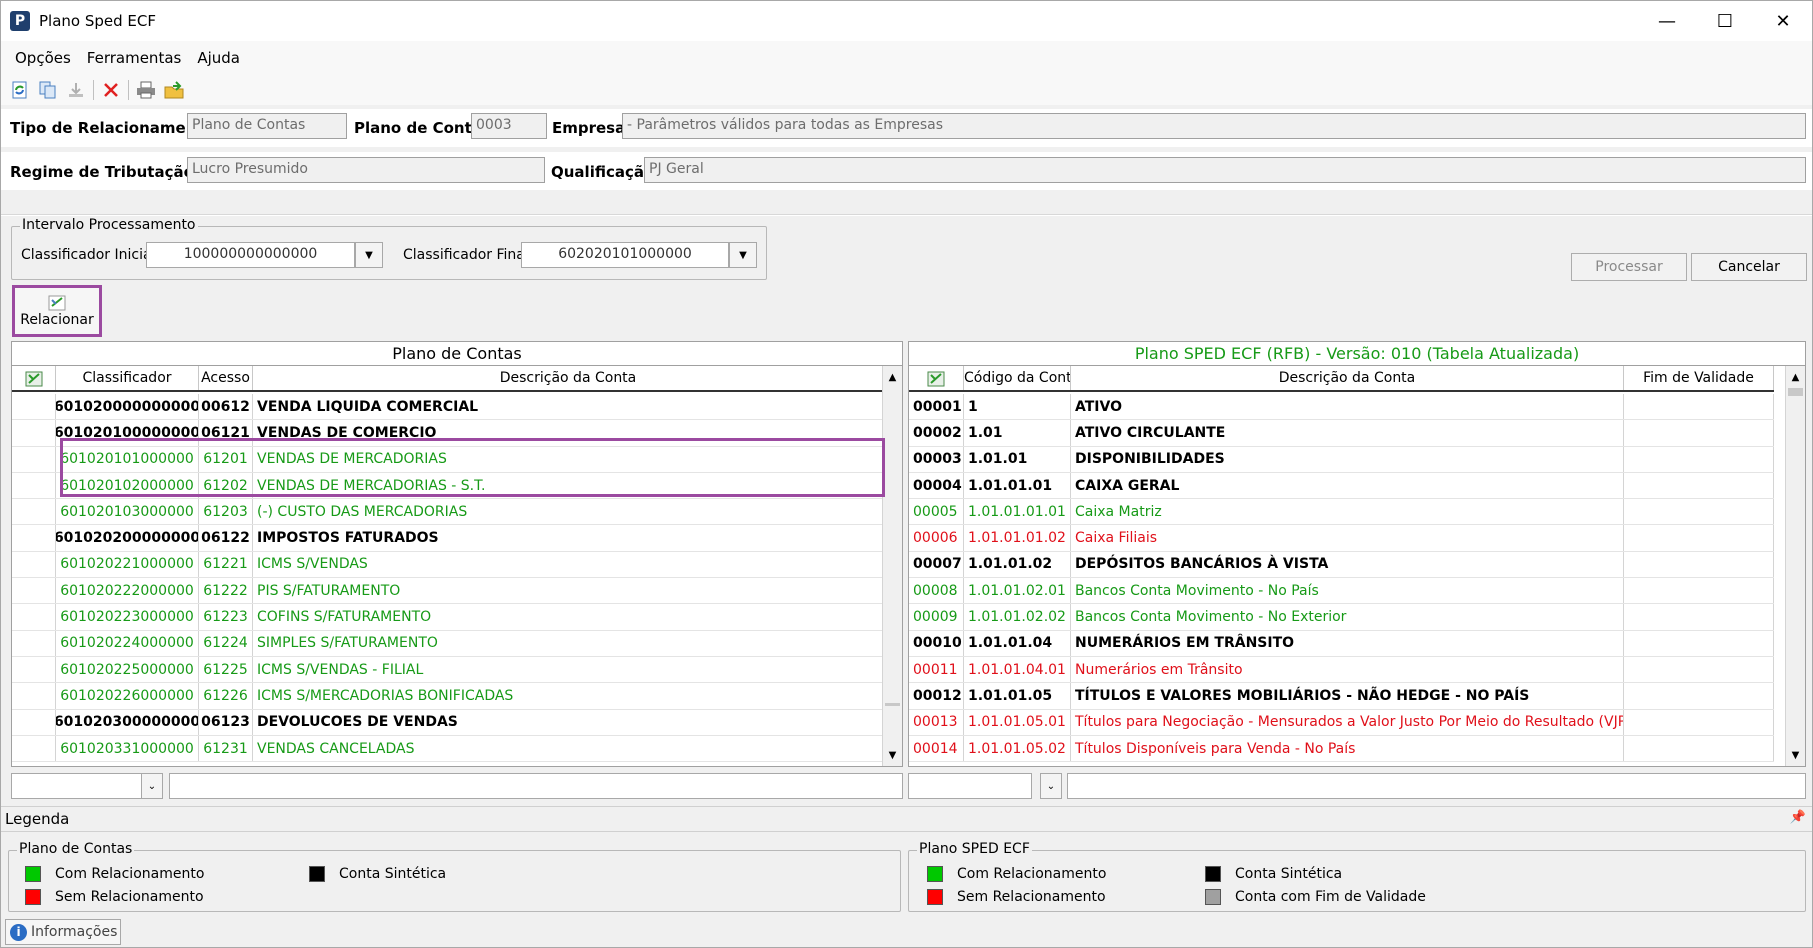 The image size is (1813, 948). I want to click on legend-label: Conta Sintética, so click(1289, 874).